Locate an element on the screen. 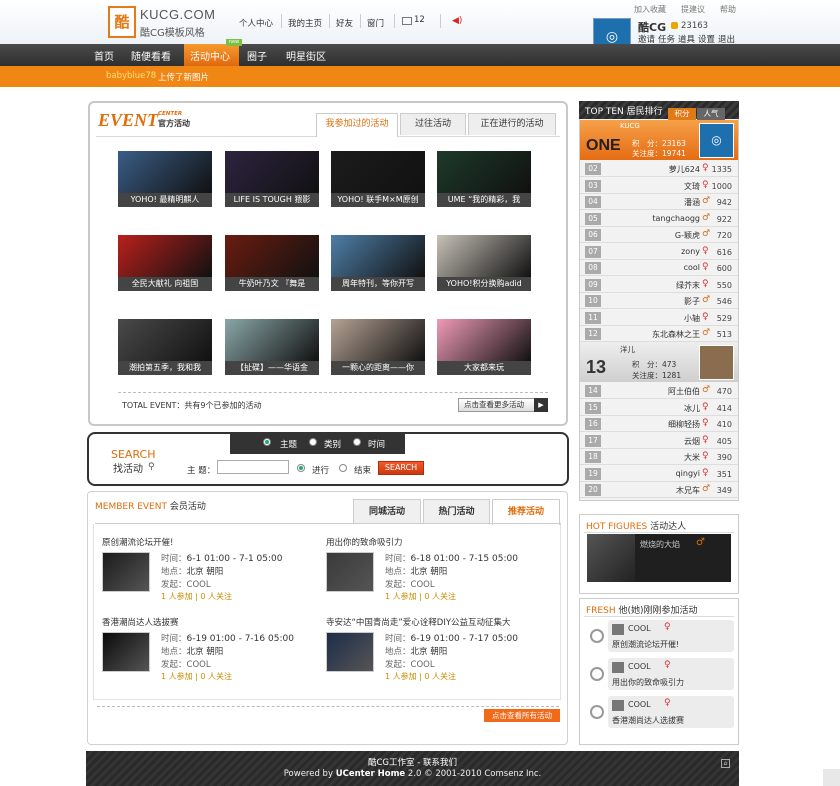 This screenshot has width=840, height=786. filter-category-radio is located at coordinates (313, 442).